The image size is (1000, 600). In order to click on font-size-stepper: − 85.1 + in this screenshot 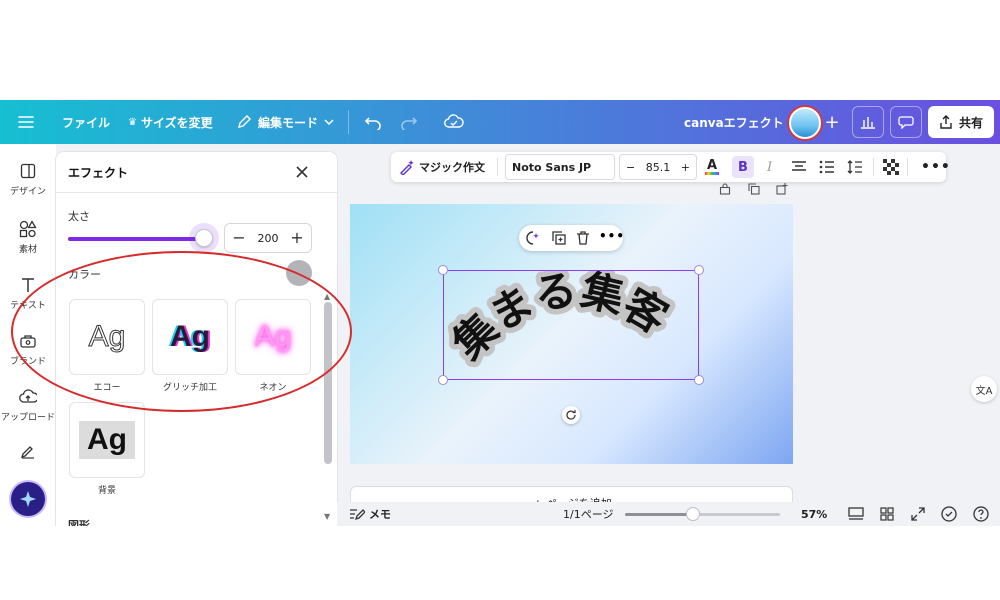, I will do `click(658, 167)`.